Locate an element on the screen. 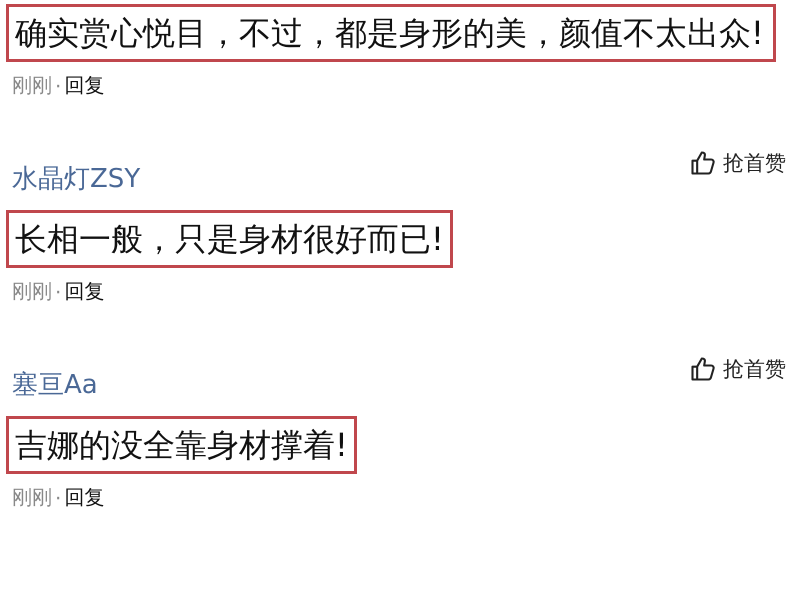  comment-text: 确实赏心悦目，不过，都是身形的美，颜值不太出众! is located at coordinates (391, 33).